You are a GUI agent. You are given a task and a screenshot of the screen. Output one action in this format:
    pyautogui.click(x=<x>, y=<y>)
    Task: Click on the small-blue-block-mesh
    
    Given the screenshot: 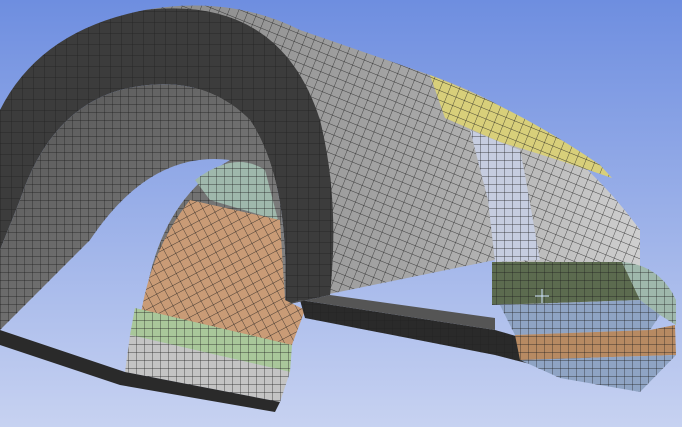 What is the action you would take?
    pyautogui.click(x=580, y=317)
    